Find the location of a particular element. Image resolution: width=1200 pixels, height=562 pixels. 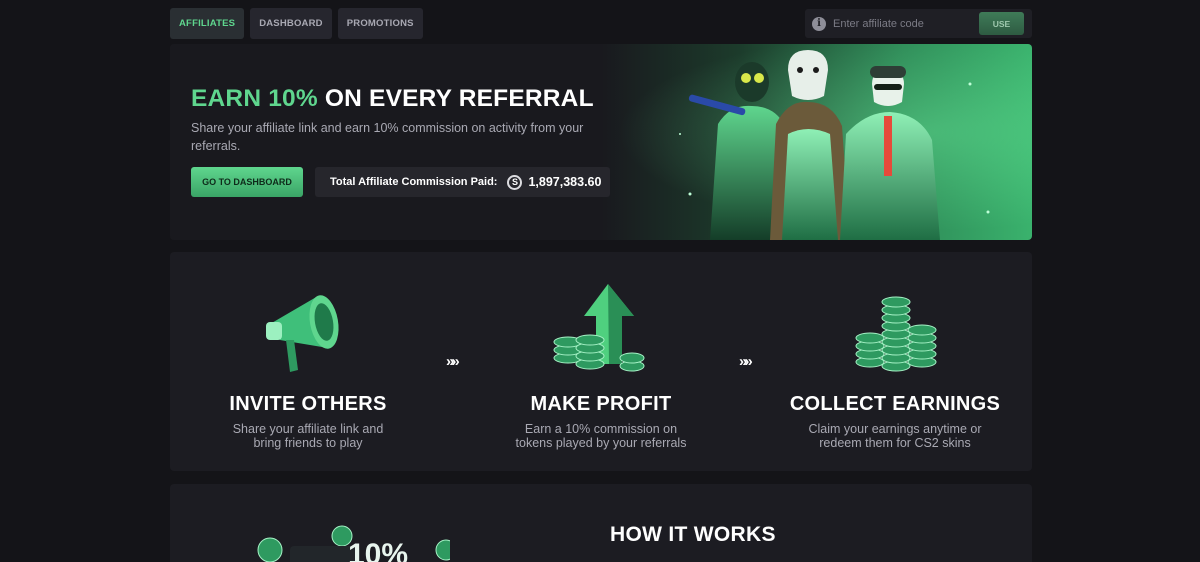

commission-value: 1,897,383.60 is located at coordinates (565, 182).